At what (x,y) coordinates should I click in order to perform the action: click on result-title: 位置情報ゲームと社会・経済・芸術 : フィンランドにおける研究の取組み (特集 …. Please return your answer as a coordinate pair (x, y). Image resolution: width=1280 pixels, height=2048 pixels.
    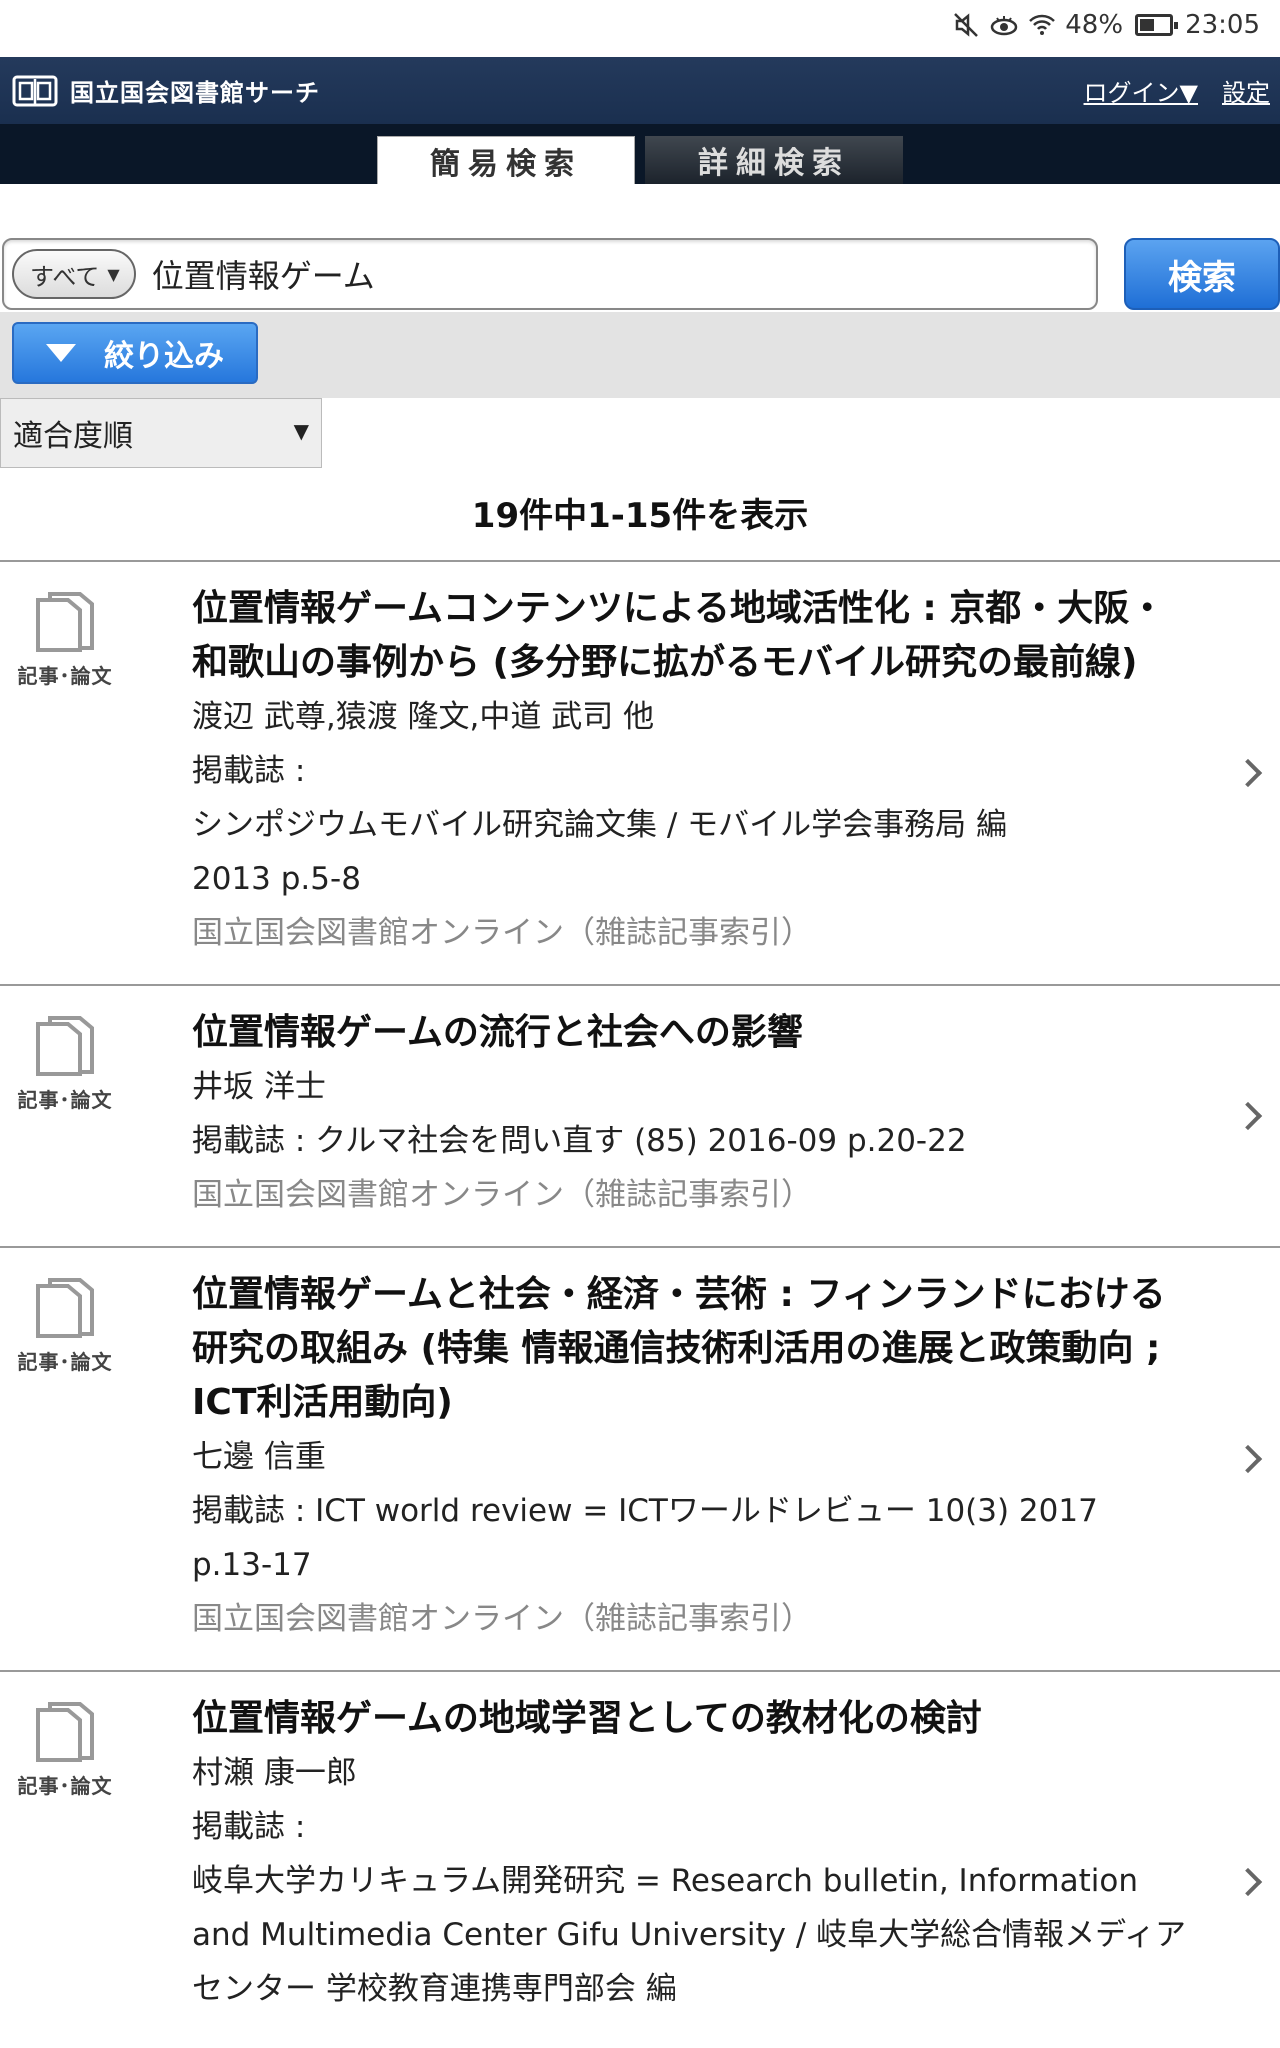
    Looking at the image, I should click on (691, 1349).